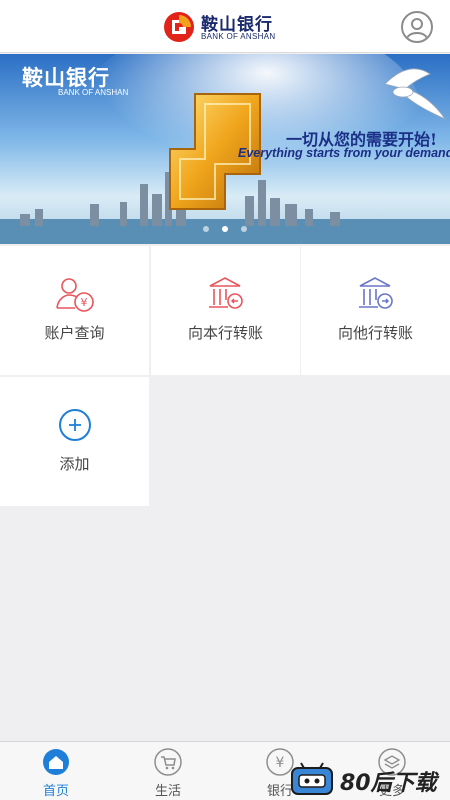 The width and height of the screenshot is (450, 800). What do you see at coordinates (228, 27) in the screenshot?
I see `bank-logo: 鞍山银行 BANK OF ANSHAN` at bounding box center [228, 27].